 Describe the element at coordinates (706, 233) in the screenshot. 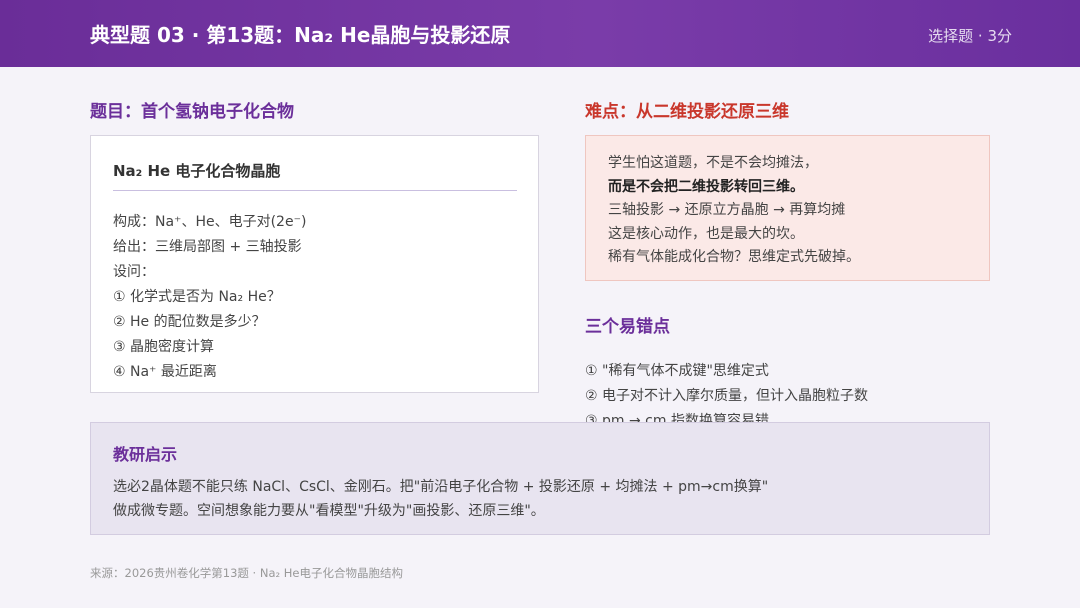

I see `difficulty-line: 这是核心动作，也是最大的坎。` at that location.